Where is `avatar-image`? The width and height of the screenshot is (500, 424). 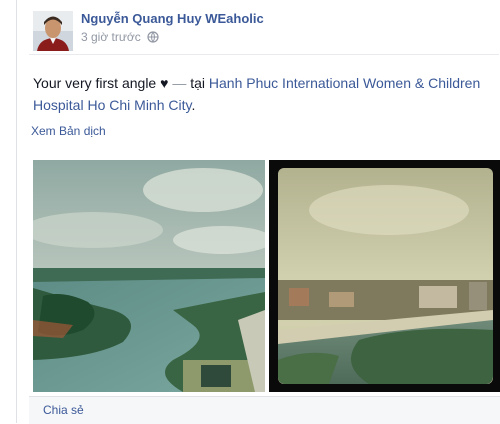
avatar-image is located at coordinates (53, 31).